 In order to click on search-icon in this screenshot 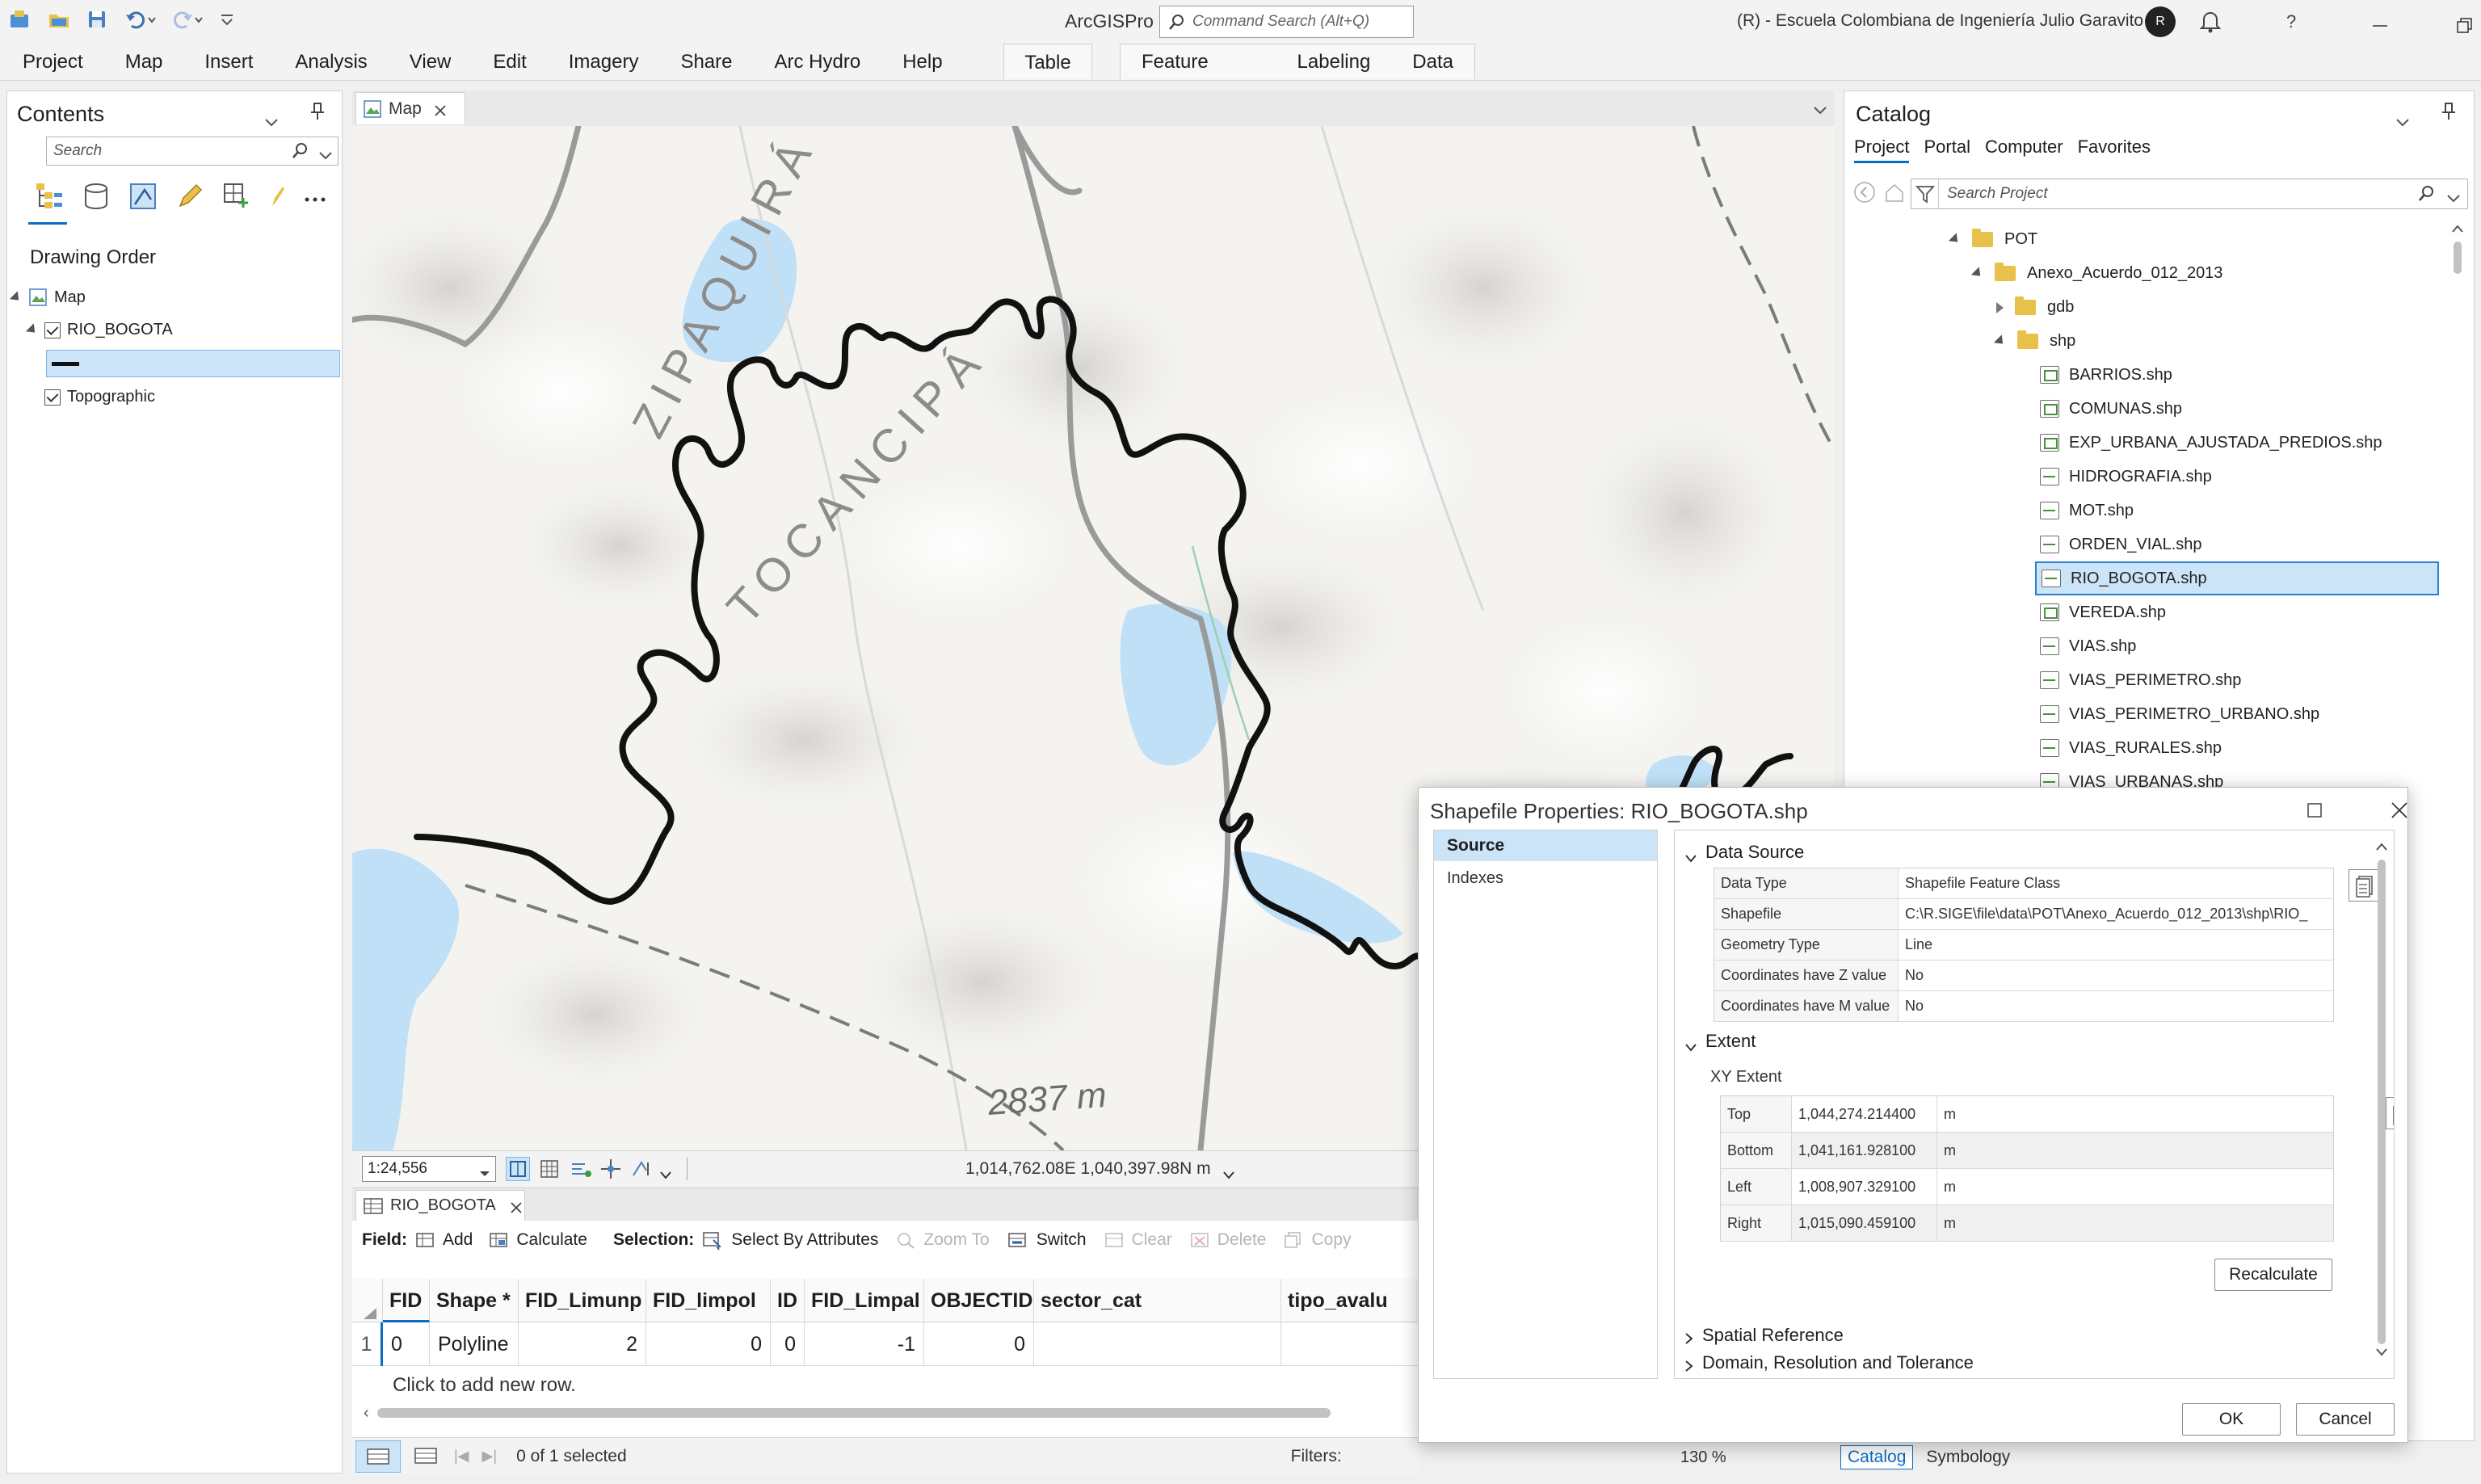, I will do `click(300, 151)`.